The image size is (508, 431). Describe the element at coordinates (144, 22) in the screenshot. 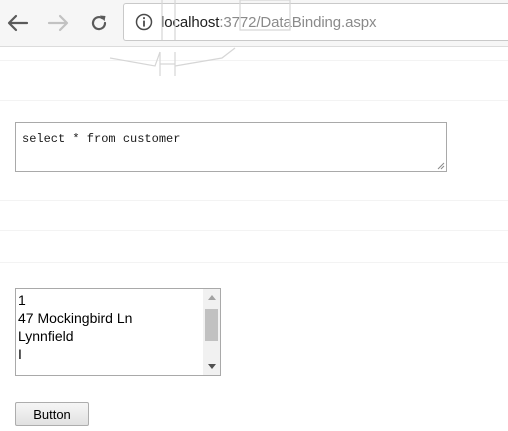

I see `info-circle-icon` at that location.